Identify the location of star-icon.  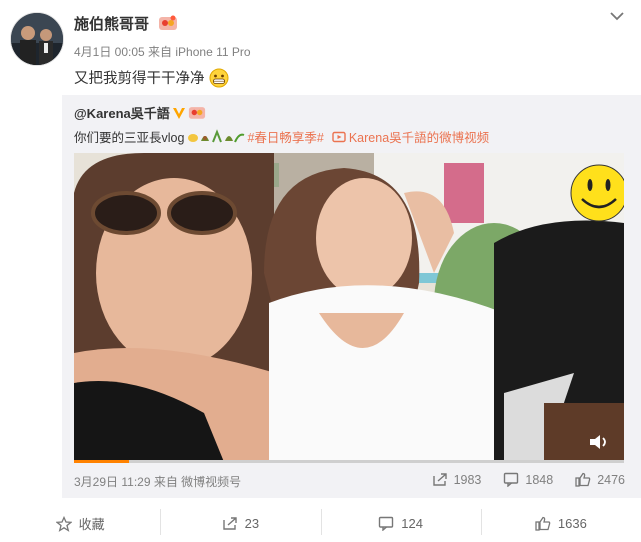
(63, 523).